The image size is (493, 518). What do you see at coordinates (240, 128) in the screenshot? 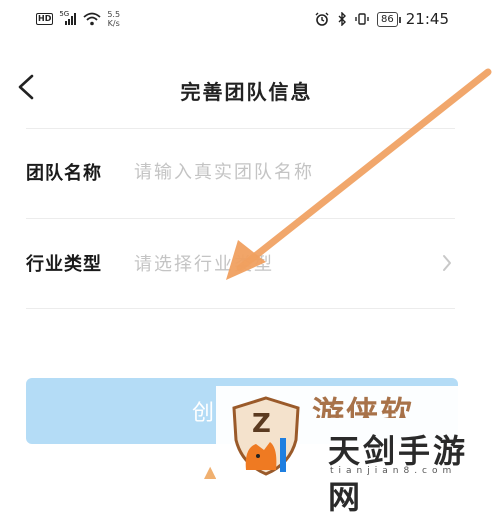
I see `header-divider` at bounding box center [240, 128].